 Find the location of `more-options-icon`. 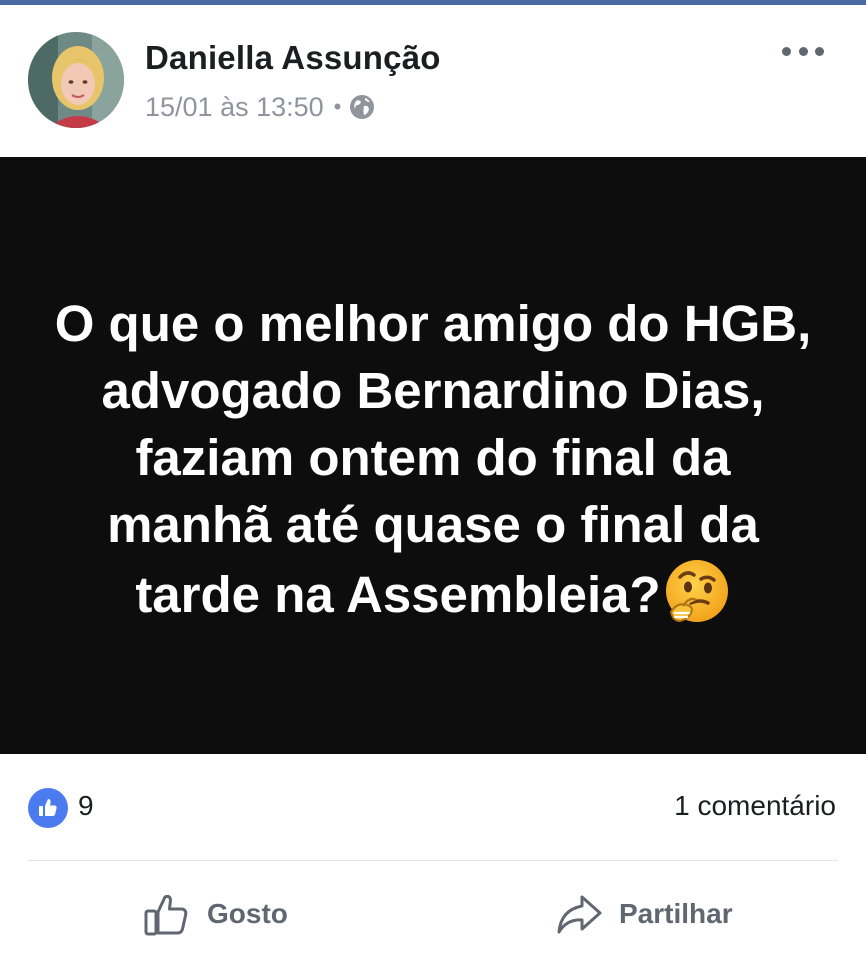

more-options-icon is located at coordinates (803, 51).